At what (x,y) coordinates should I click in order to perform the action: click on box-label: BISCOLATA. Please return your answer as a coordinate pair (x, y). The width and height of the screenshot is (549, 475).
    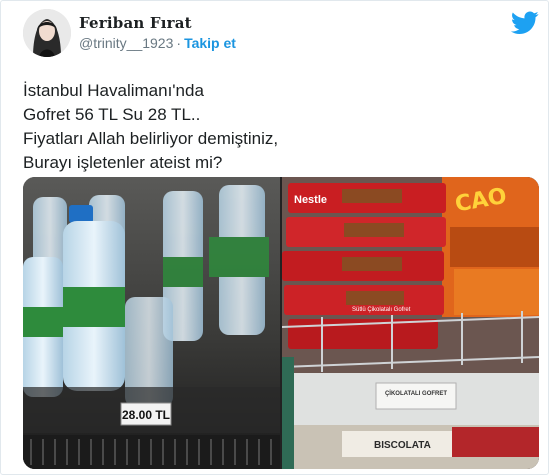
    Looking at the image, I should click on (402, 445).